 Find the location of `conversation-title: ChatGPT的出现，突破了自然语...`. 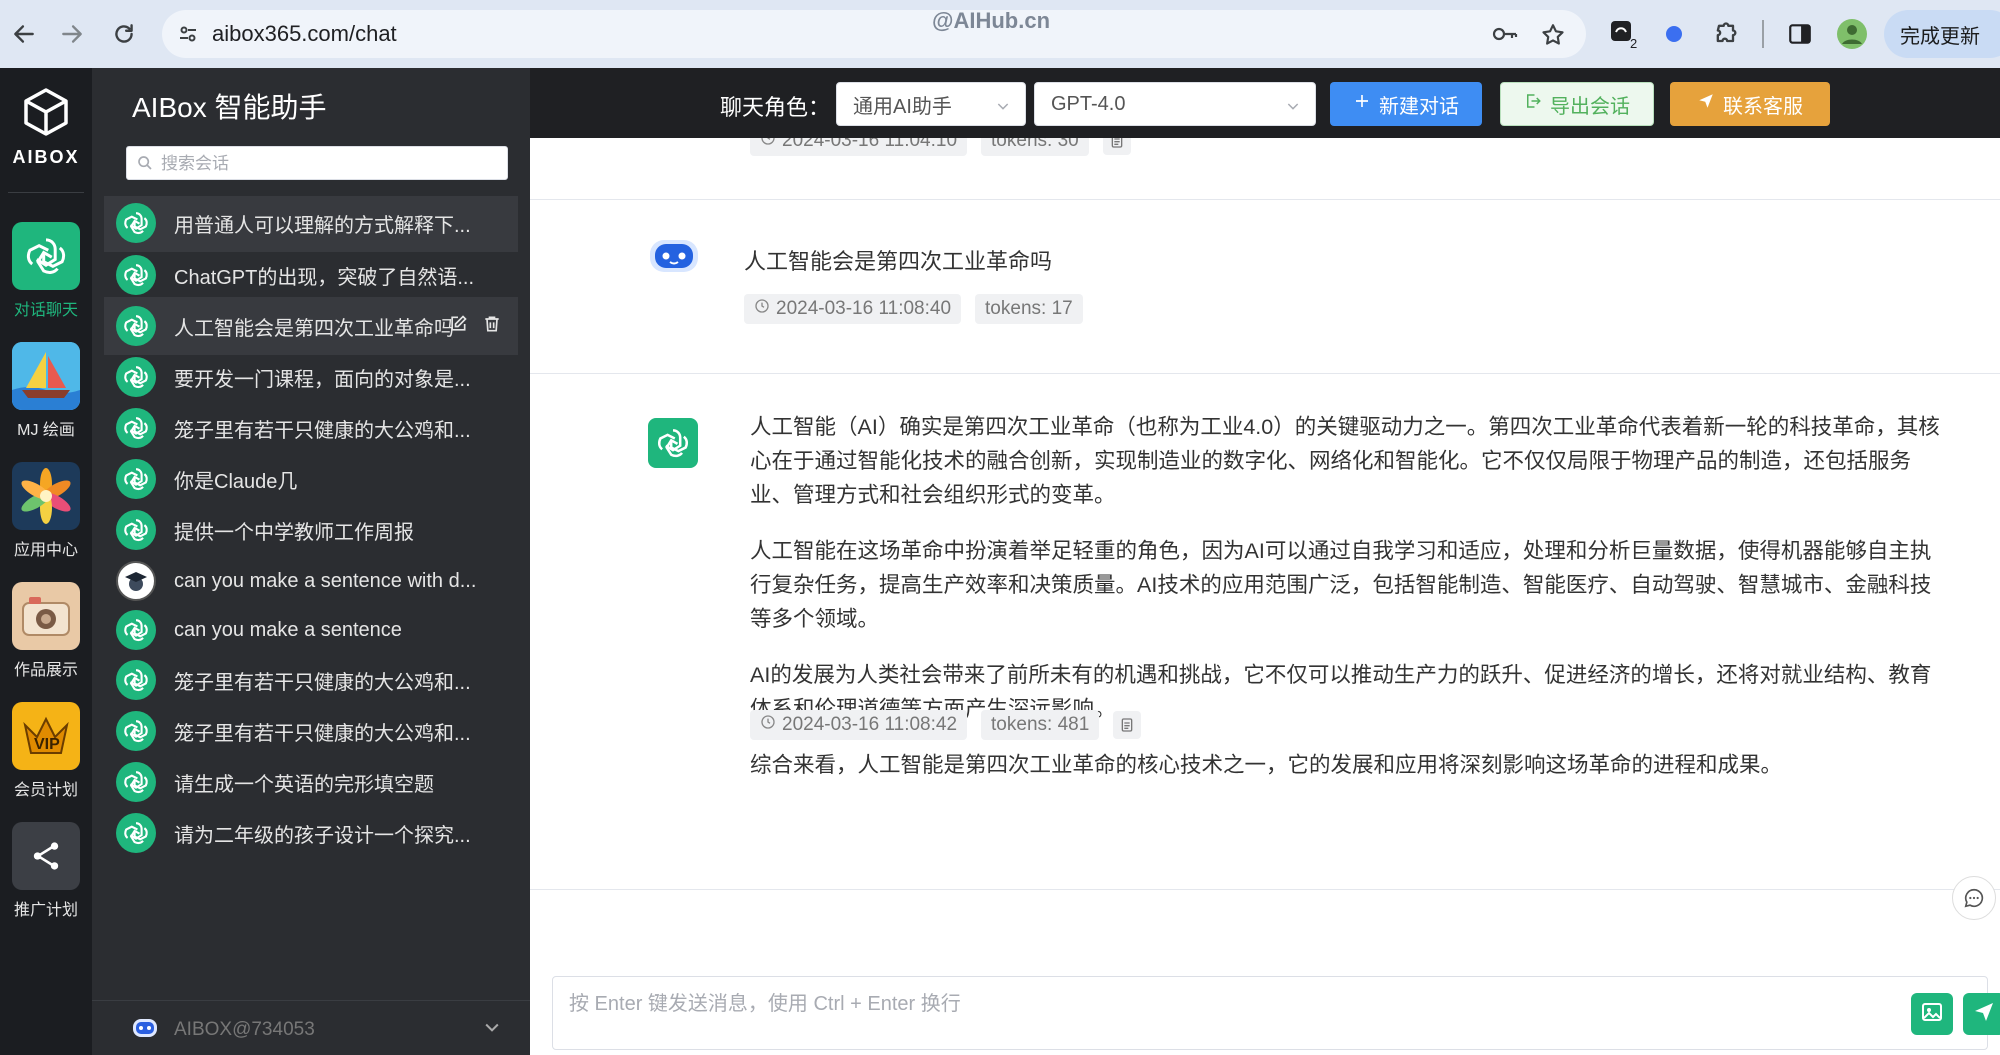

conversation-title: ChatGPT的出现，突破了自然语... is located at coordinates (324, 277).